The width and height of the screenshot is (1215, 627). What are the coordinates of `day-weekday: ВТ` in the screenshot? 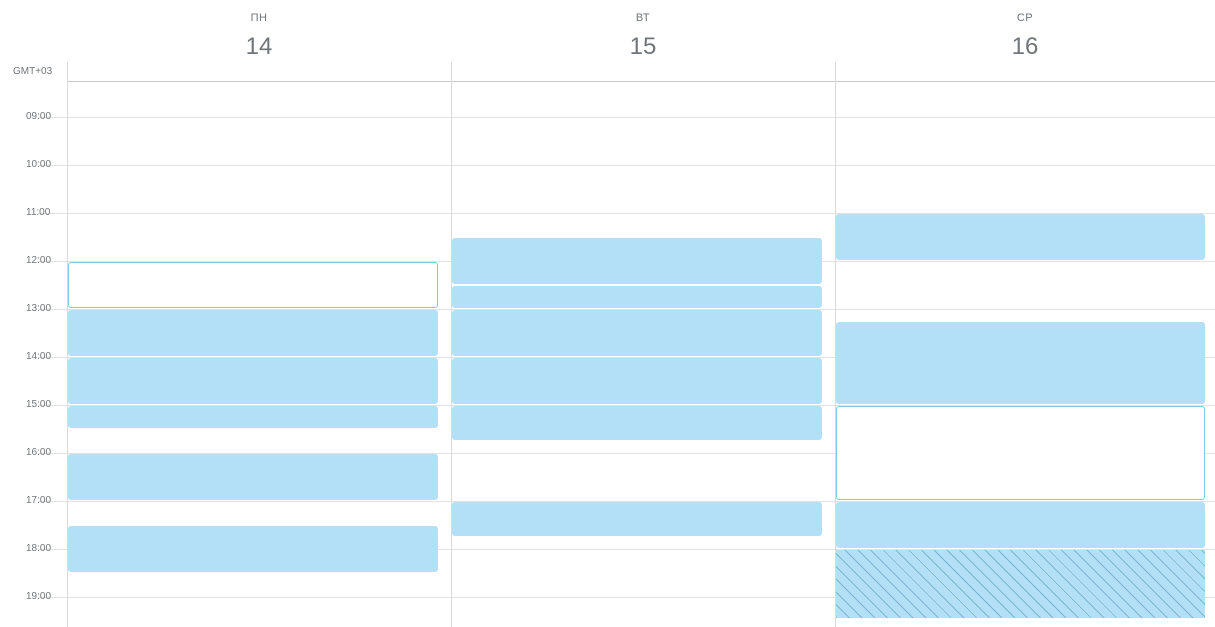 It's located at (643, 18).